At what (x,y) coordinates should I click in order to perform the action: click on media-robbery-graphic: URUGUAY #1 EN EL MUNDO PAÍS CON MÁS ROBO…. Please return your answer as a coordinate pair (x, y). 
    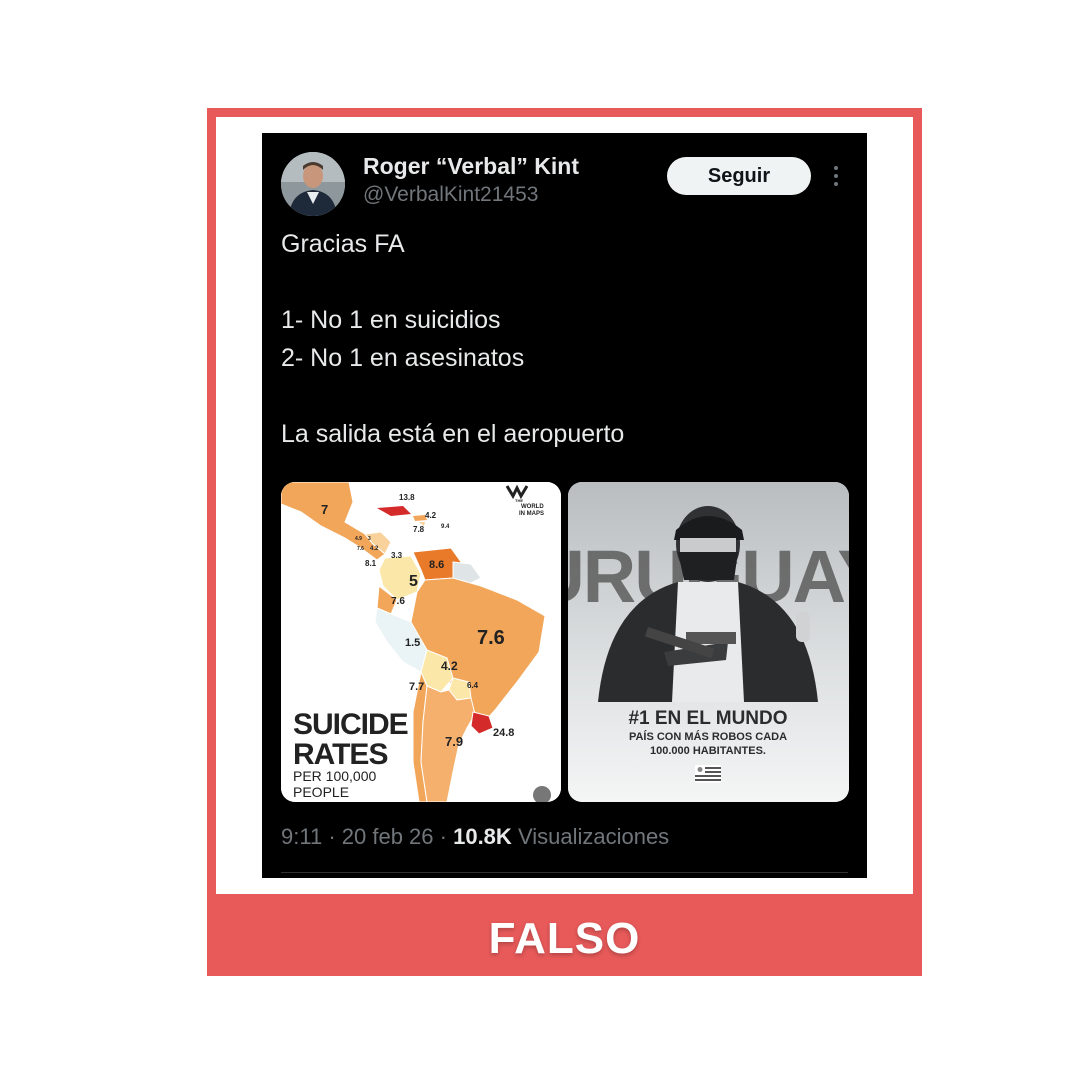
    Looking at the image, I should click on (708, 642).